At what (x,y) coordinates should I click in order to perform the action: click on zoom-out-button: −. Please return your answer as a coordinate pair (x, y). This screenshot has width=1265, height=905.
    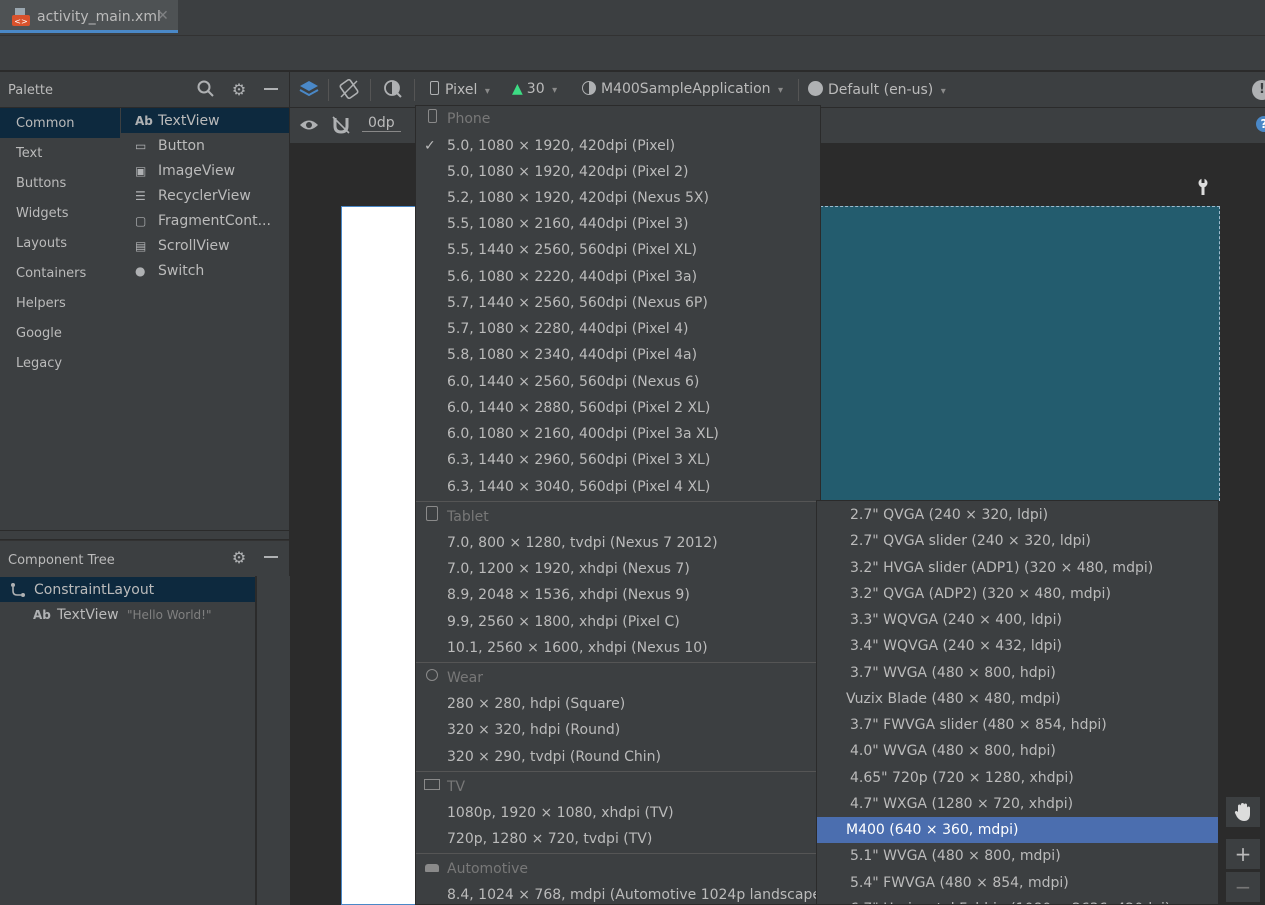
    Looking at the image, I should click on (1243, 887).